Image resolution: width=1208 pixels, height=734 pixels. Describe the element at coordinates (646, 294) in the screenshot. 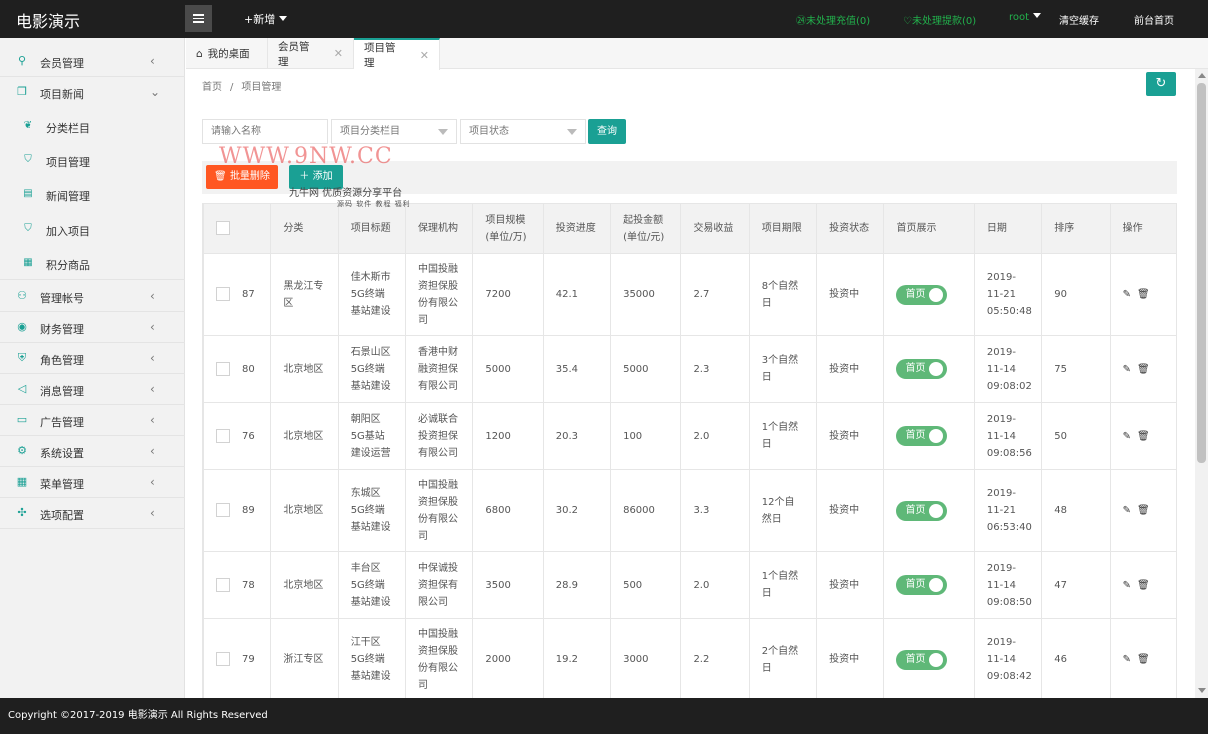

I see `cell-min: 35000` at that location.